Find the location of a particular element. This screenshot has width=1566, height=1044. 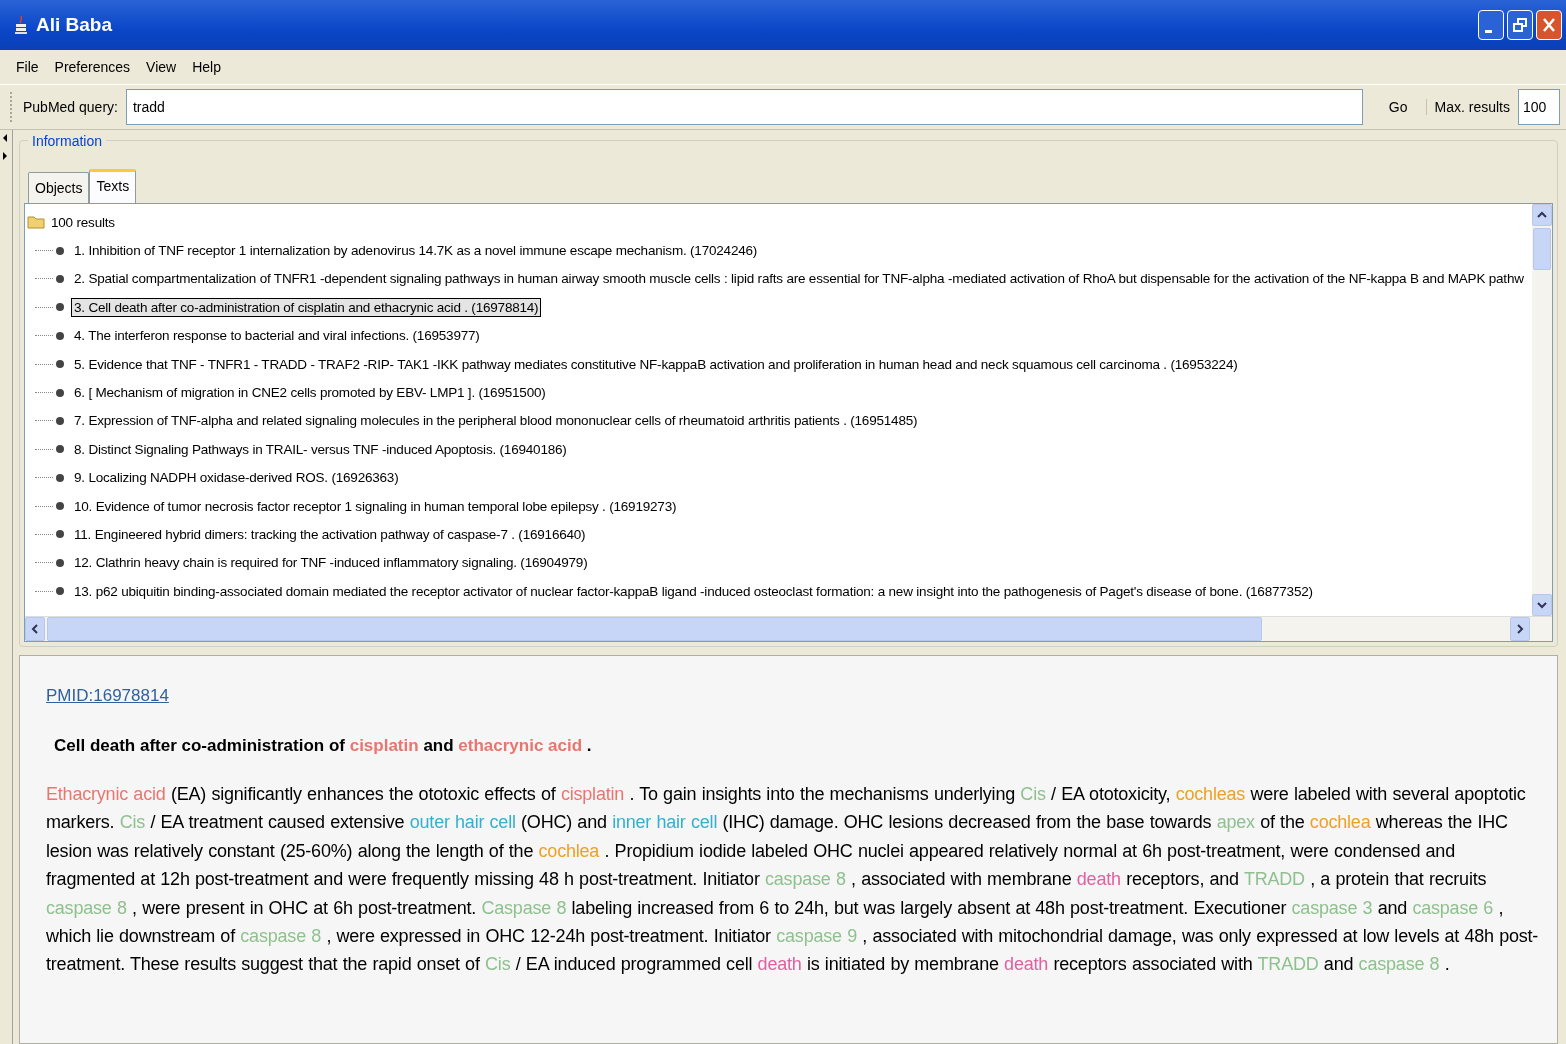

scroll-up-button is located at coordinates (1542, 215).